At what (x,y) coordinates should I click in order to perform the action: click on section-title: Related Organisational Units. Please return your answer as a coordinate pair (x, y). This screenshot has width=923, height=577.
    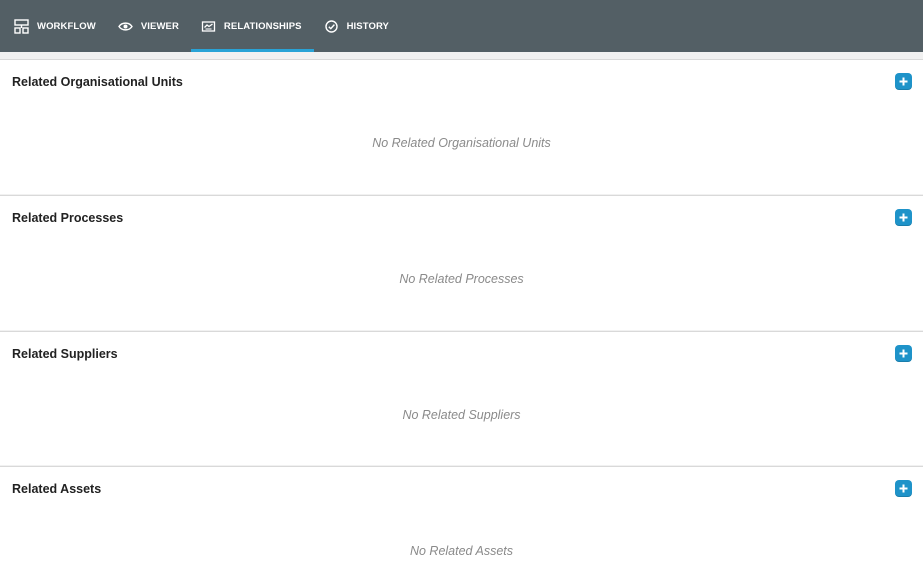
    Looking at the image, I should click on (97, 82).